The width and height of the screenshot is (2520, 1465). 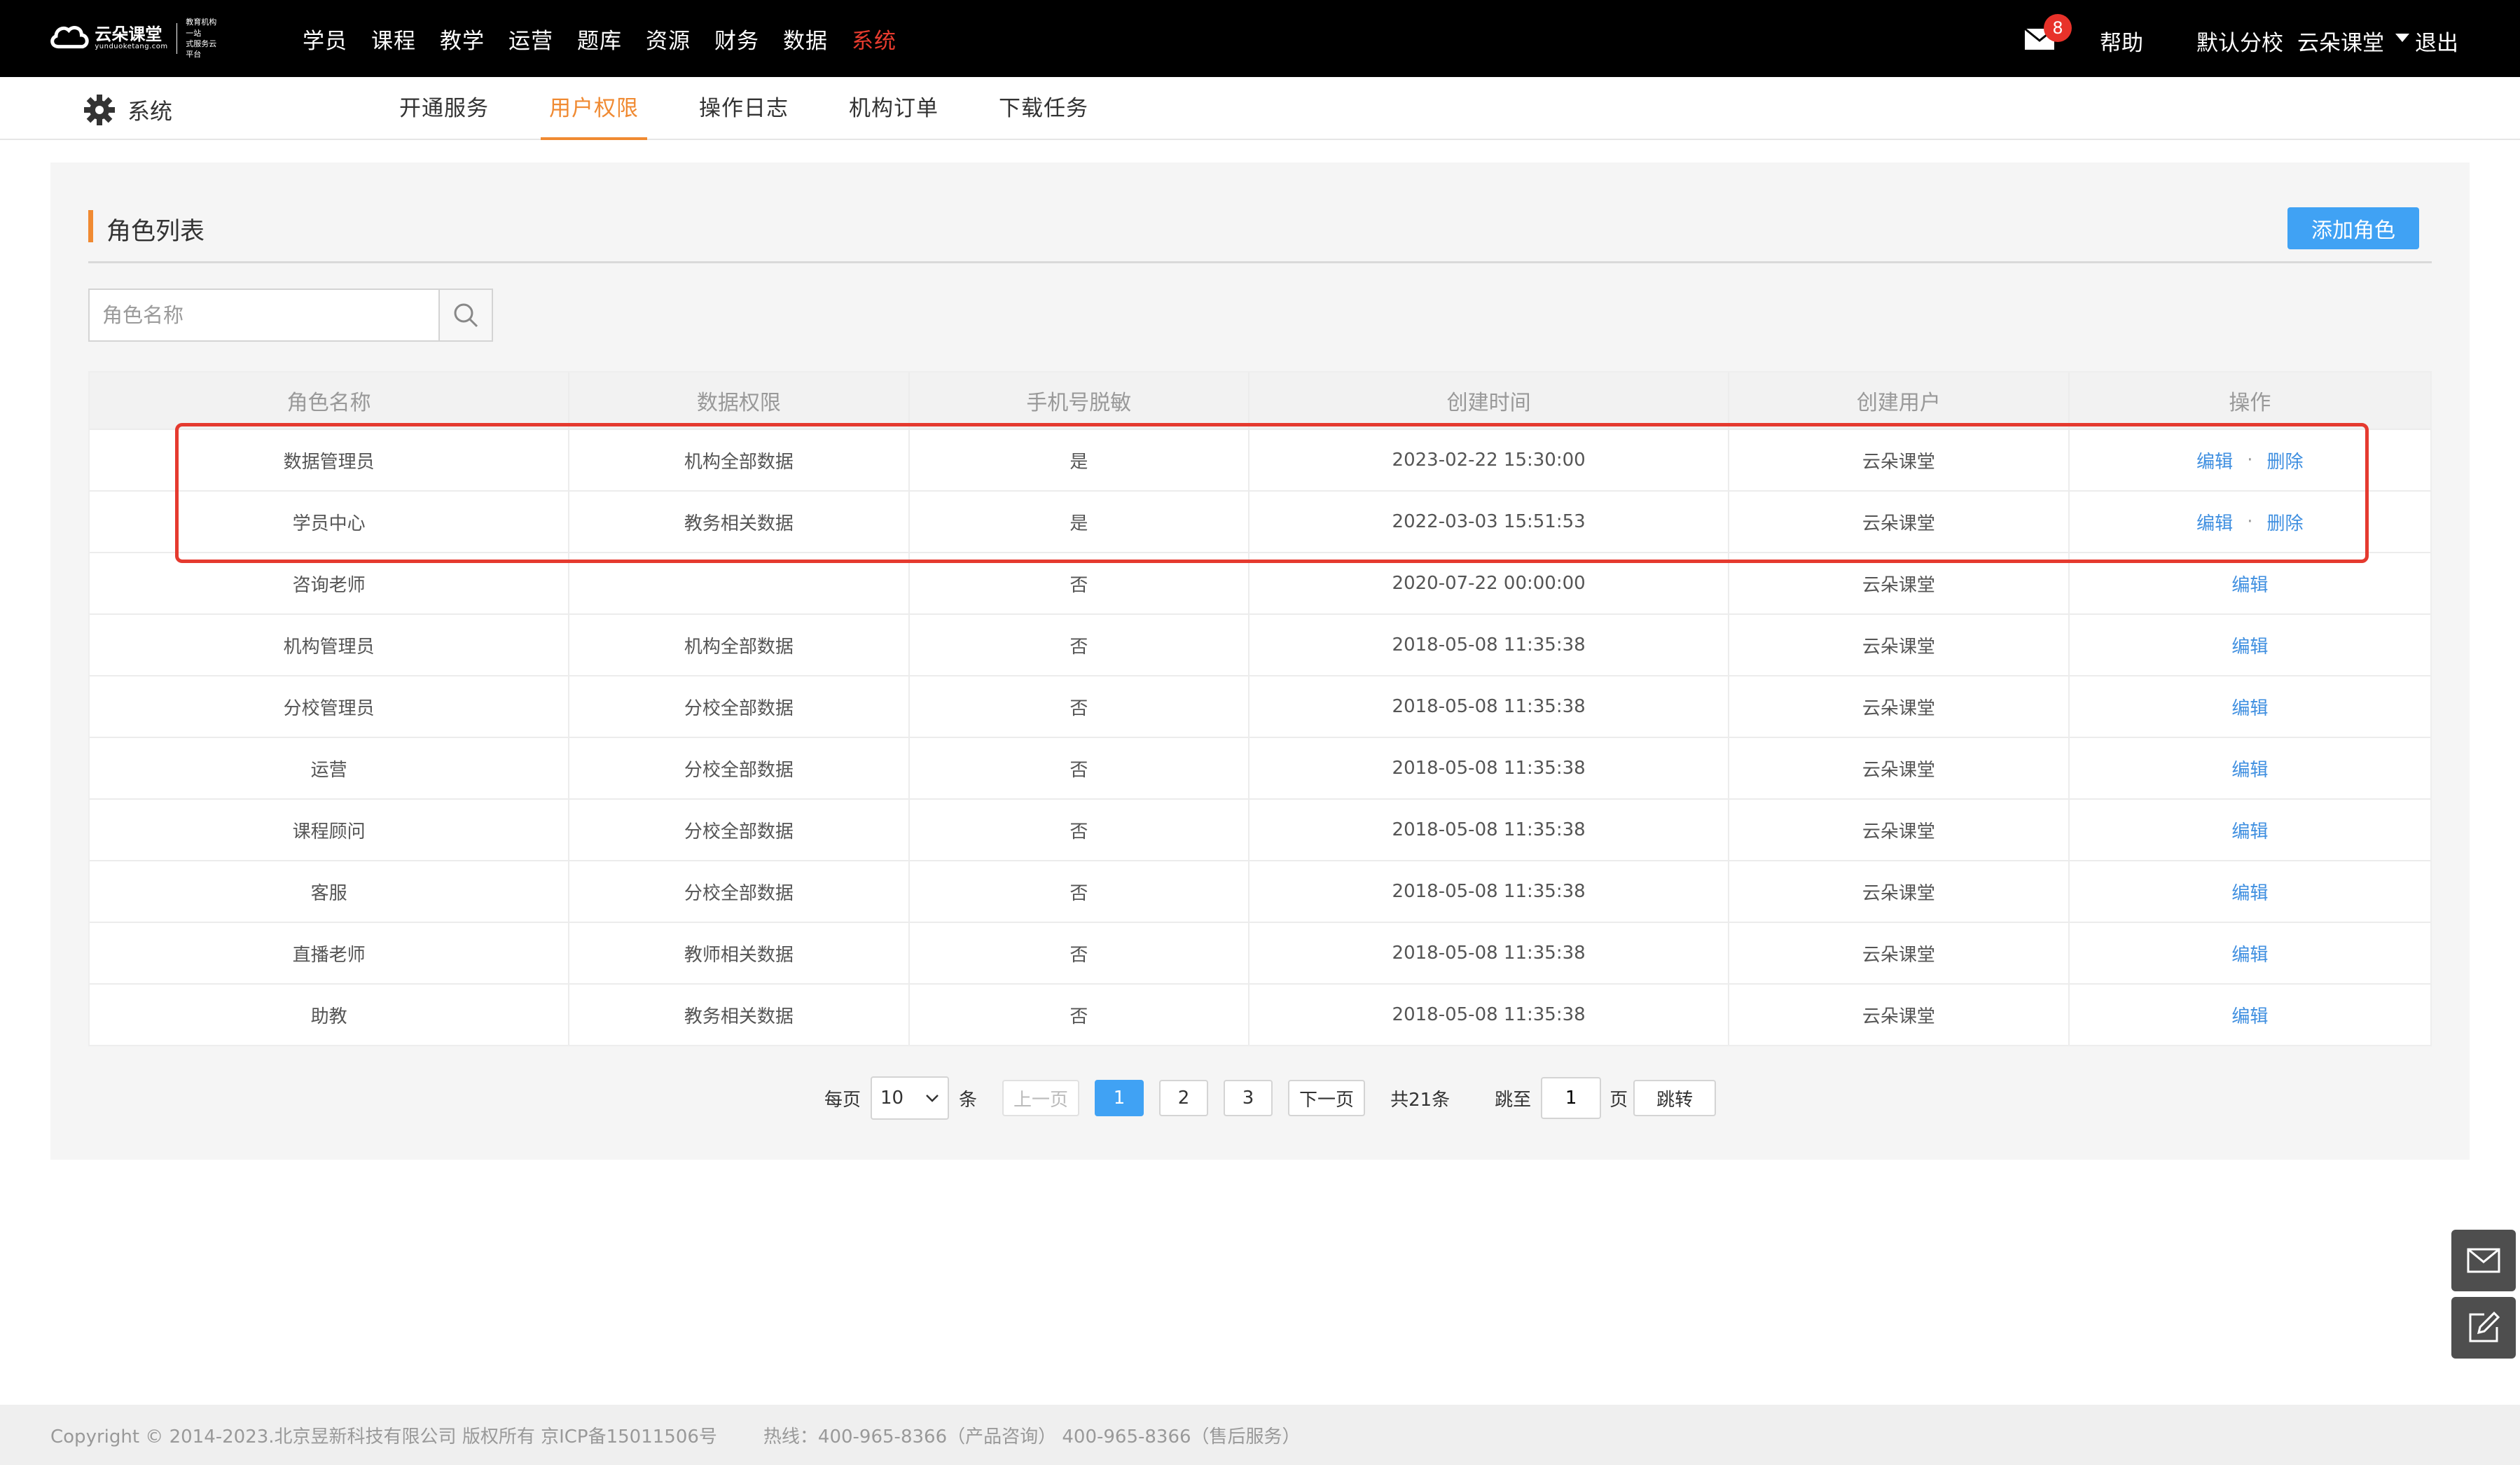 What do you see at coordinates (177, 38) in the screenshot?
I see `logo-divider` at bounding box center [177, 38].